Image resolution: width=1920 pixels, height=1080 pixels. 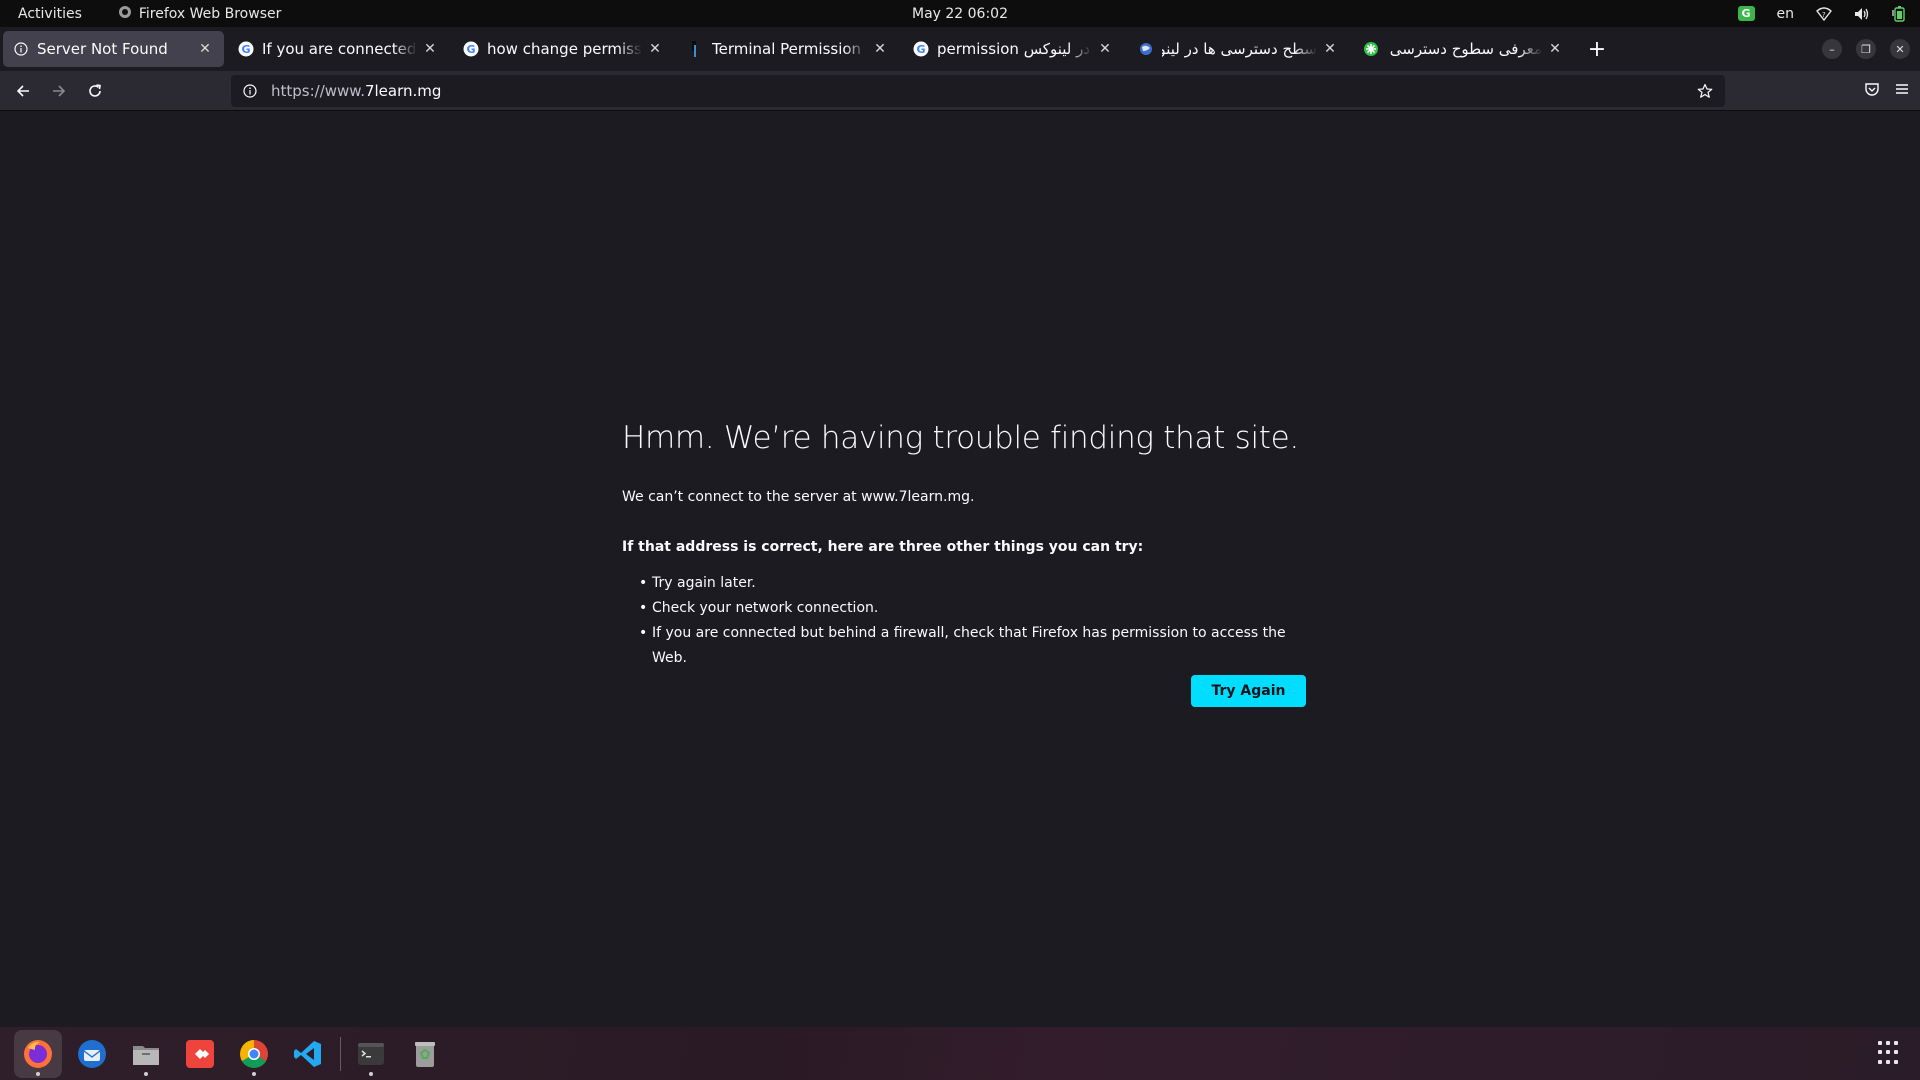 What do you see at coordinates (1705, 91) in the screenshot?
I see `bookmark-star-icon` at bounding box center [1705, 91].